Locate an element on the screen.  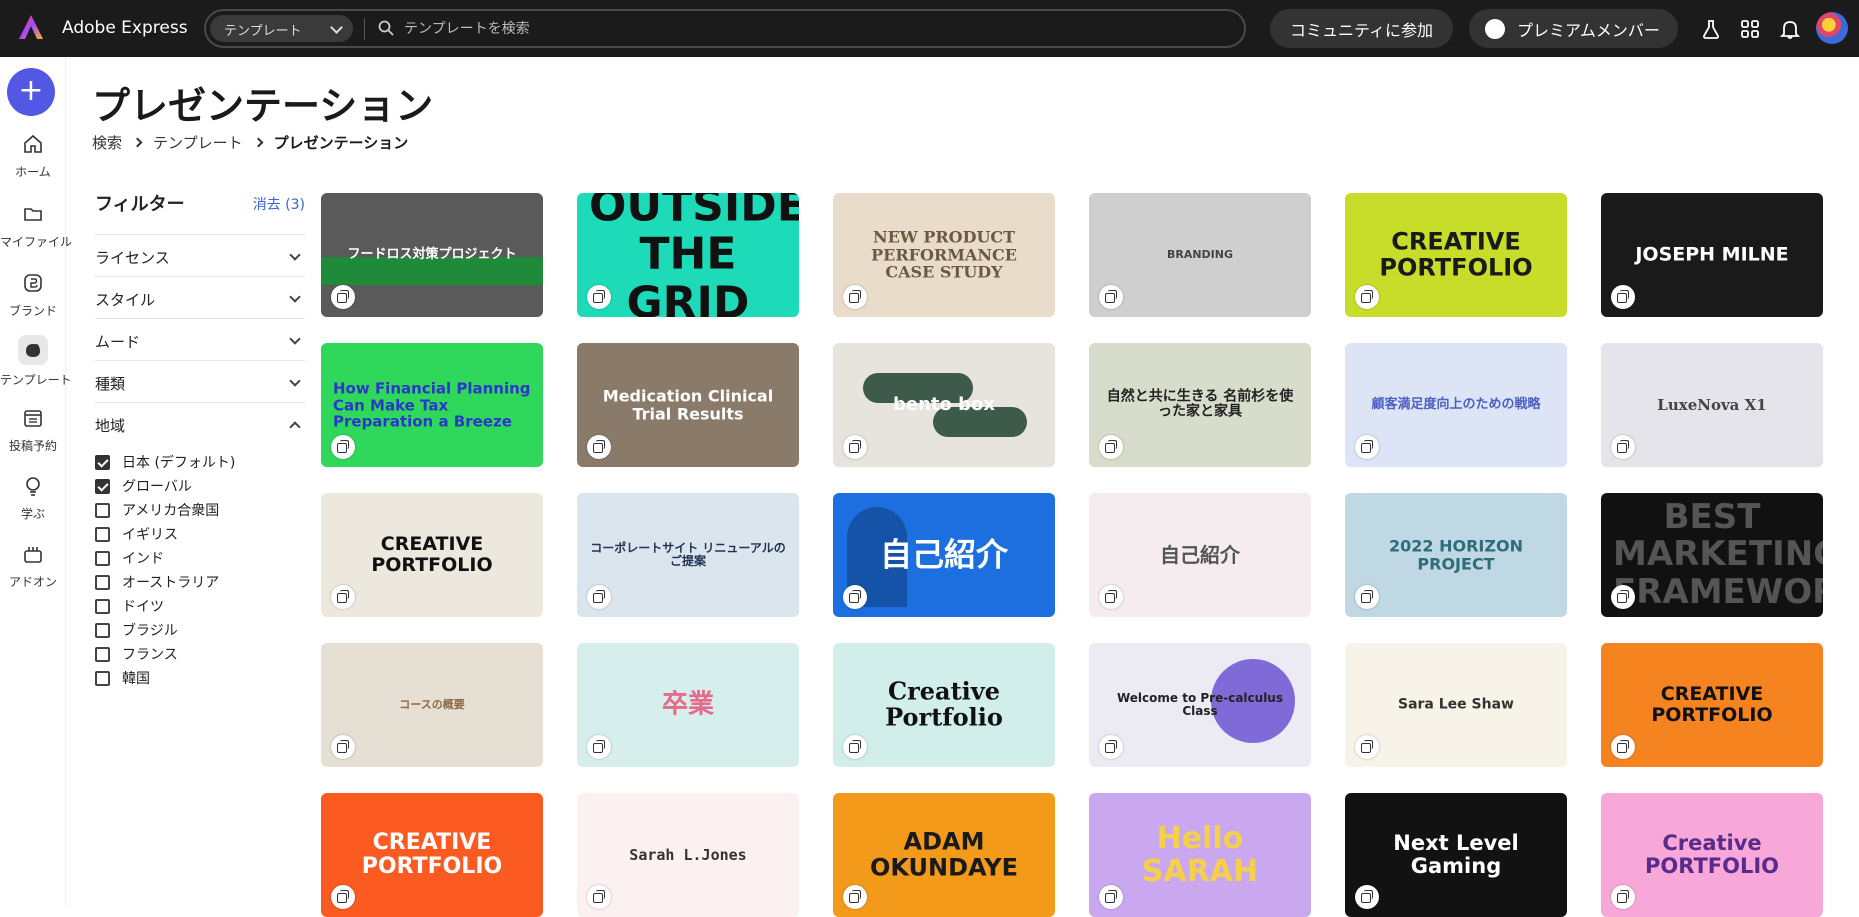
template-card: フードロス対策プロジェクト is located at coordinates (432, 255).